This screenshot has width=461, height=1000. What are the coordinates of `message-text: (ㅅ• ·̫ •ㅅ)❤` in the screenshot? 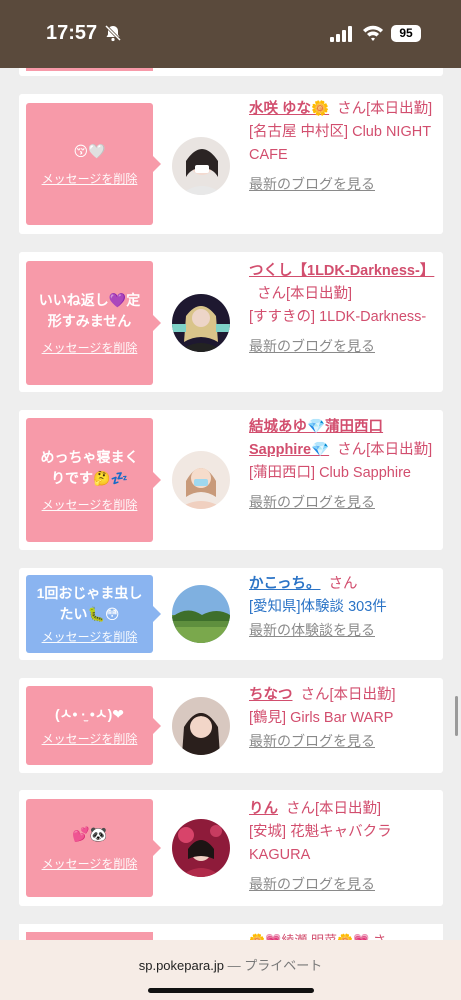 It's located at (89, 713).